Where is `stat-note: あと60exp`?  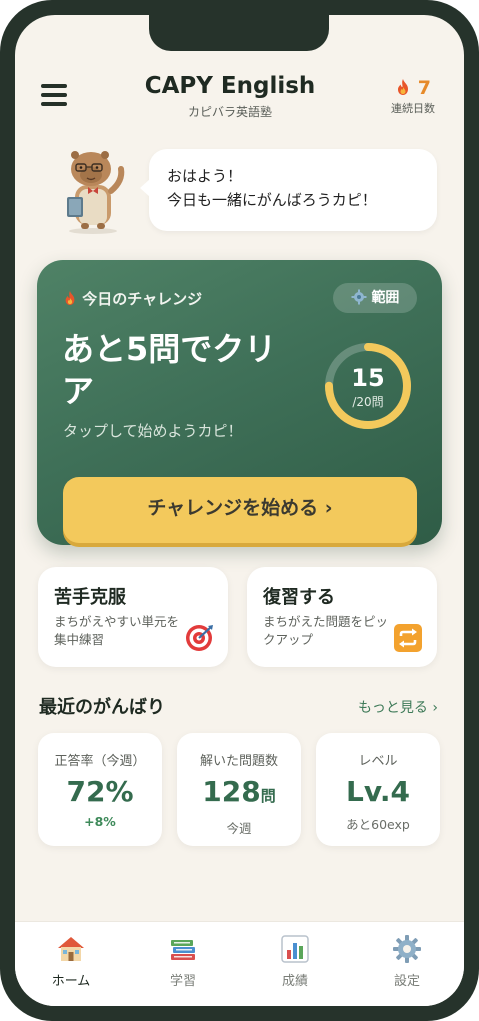
stat-note: あと60exp is located at coordinates (378, 824).